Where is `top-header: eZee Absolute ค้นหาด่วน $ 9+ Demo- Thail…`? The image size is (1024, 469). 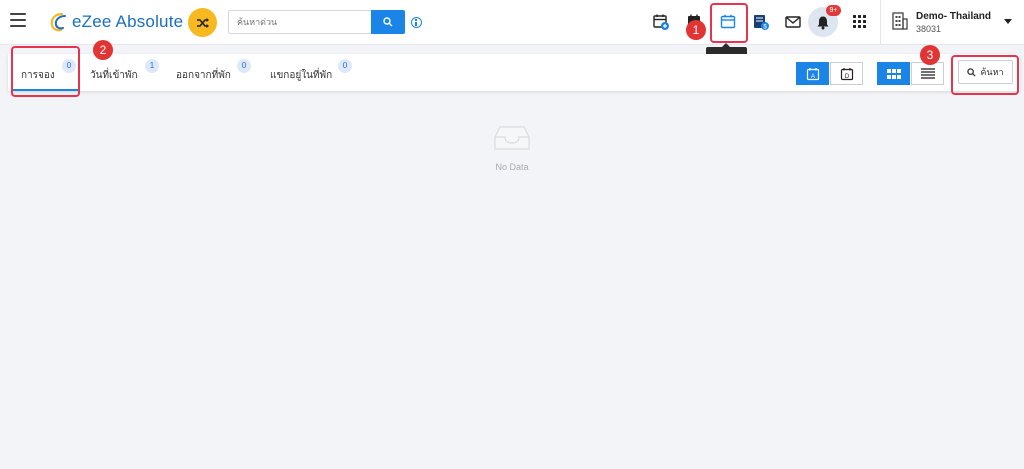
top-header: eZee Absolute ค้นหาด่วน $ 9+ Demo- Thail… is located at coordinates (512, 22).